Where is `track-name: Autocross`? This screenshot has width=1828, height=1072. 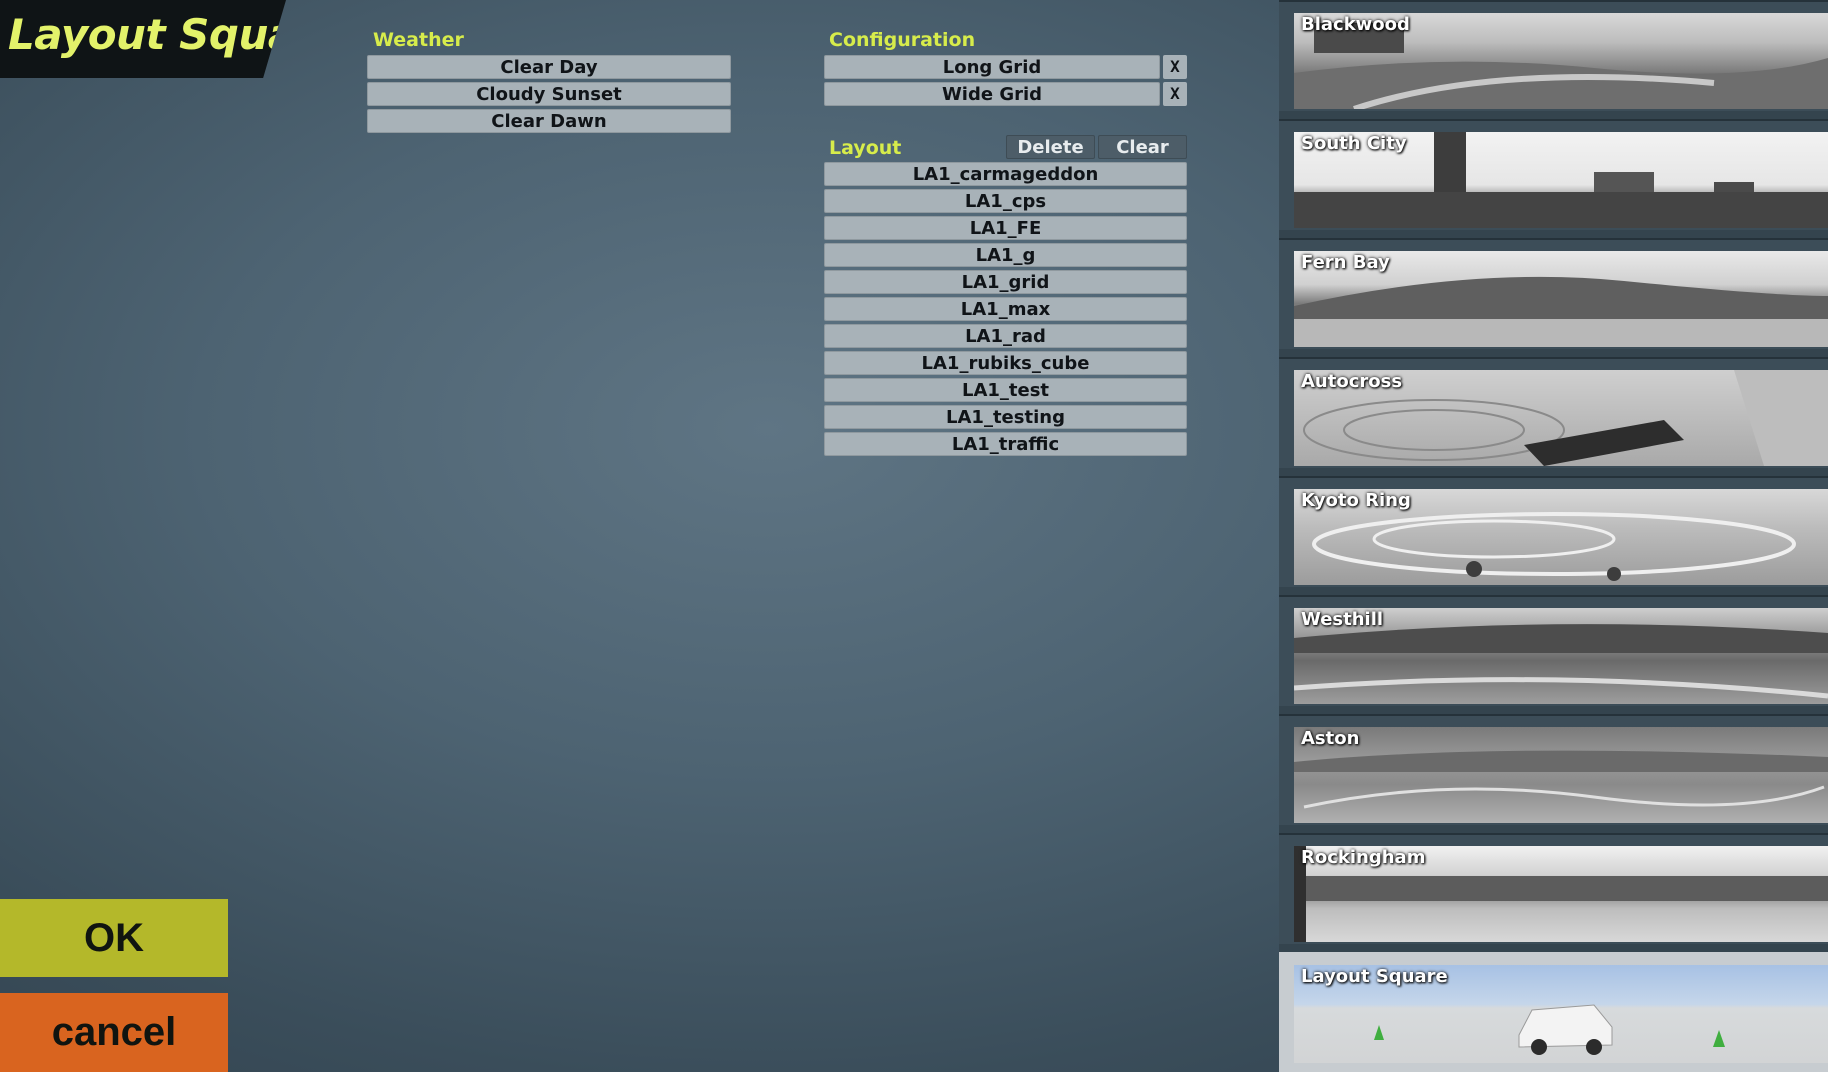
track-name: Autocross is located at coordinates (1352, 381).